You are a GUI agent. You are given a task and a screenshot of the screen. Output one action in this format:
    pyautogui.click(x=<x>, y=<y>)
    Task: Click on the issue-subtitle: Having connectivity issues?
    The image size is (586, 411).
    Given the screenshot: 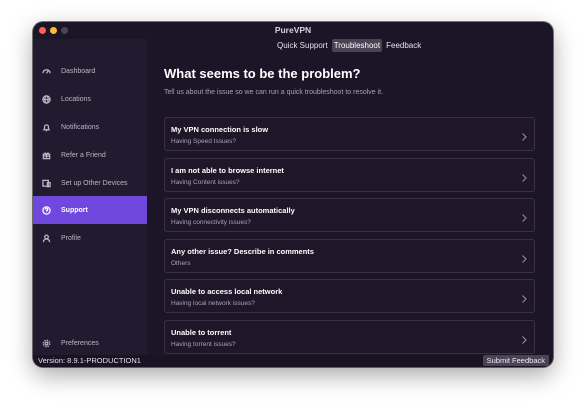 What is the action you would take?
    pyautogui.click(x=211, y=222)
    